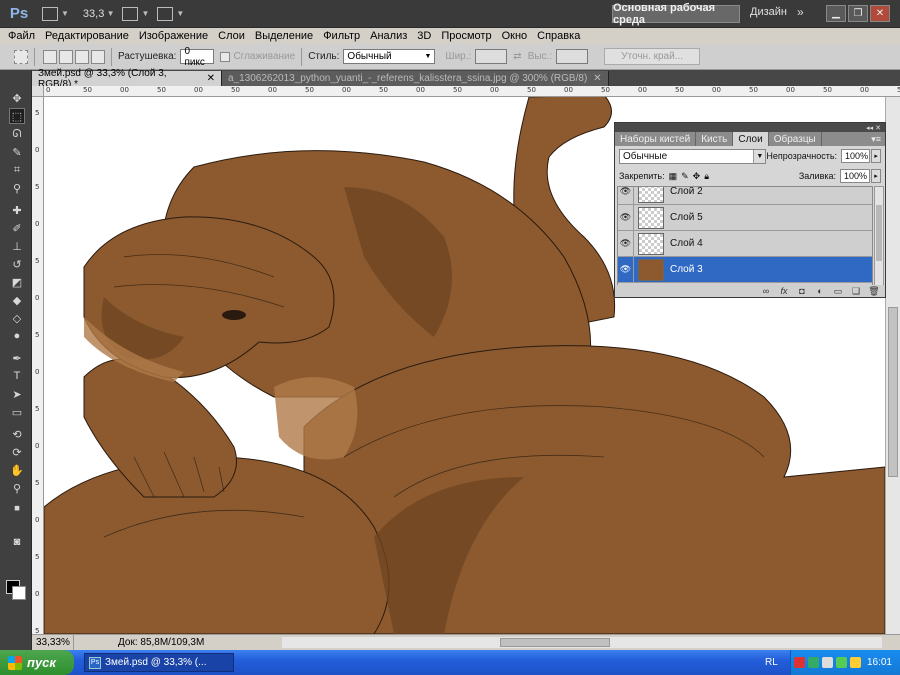 This screenshot has width=900, height=675. What do you see at coordinates (82, 56) in the screenshot?
I see `subtract-selection-icon` at bounding box center [82, 56].